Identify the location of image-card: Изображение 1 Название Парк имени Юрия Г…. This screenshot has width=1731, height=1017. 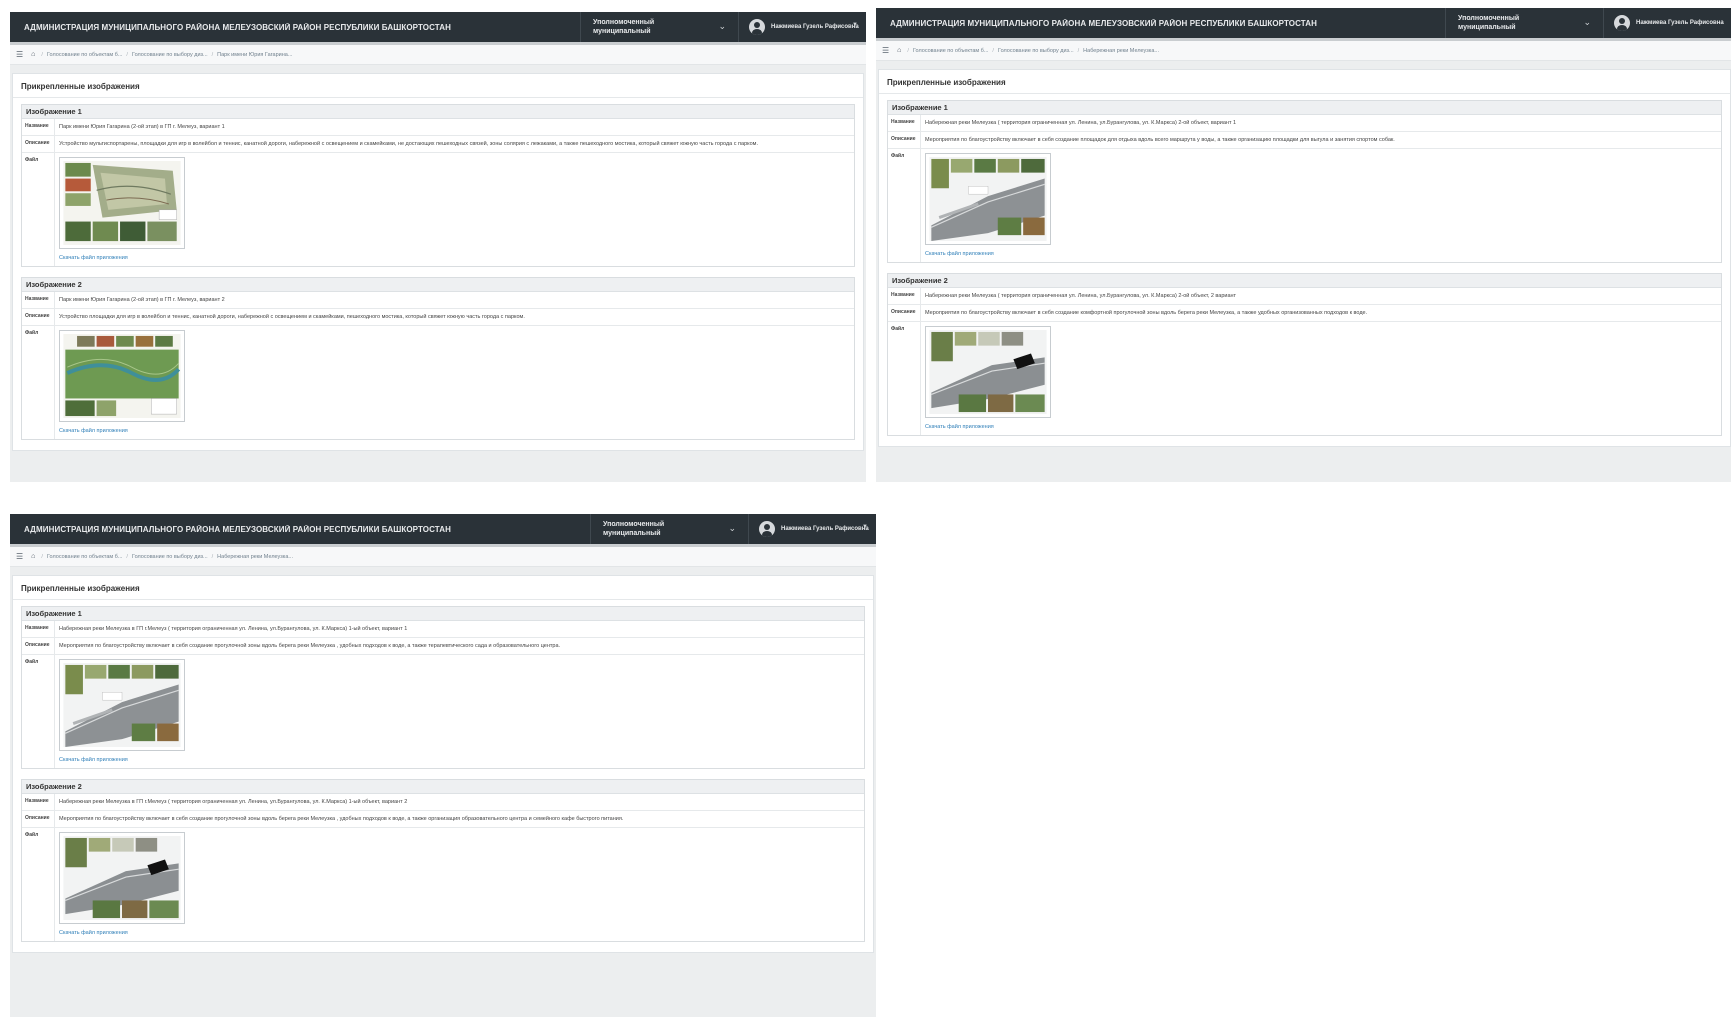
(438, 185).